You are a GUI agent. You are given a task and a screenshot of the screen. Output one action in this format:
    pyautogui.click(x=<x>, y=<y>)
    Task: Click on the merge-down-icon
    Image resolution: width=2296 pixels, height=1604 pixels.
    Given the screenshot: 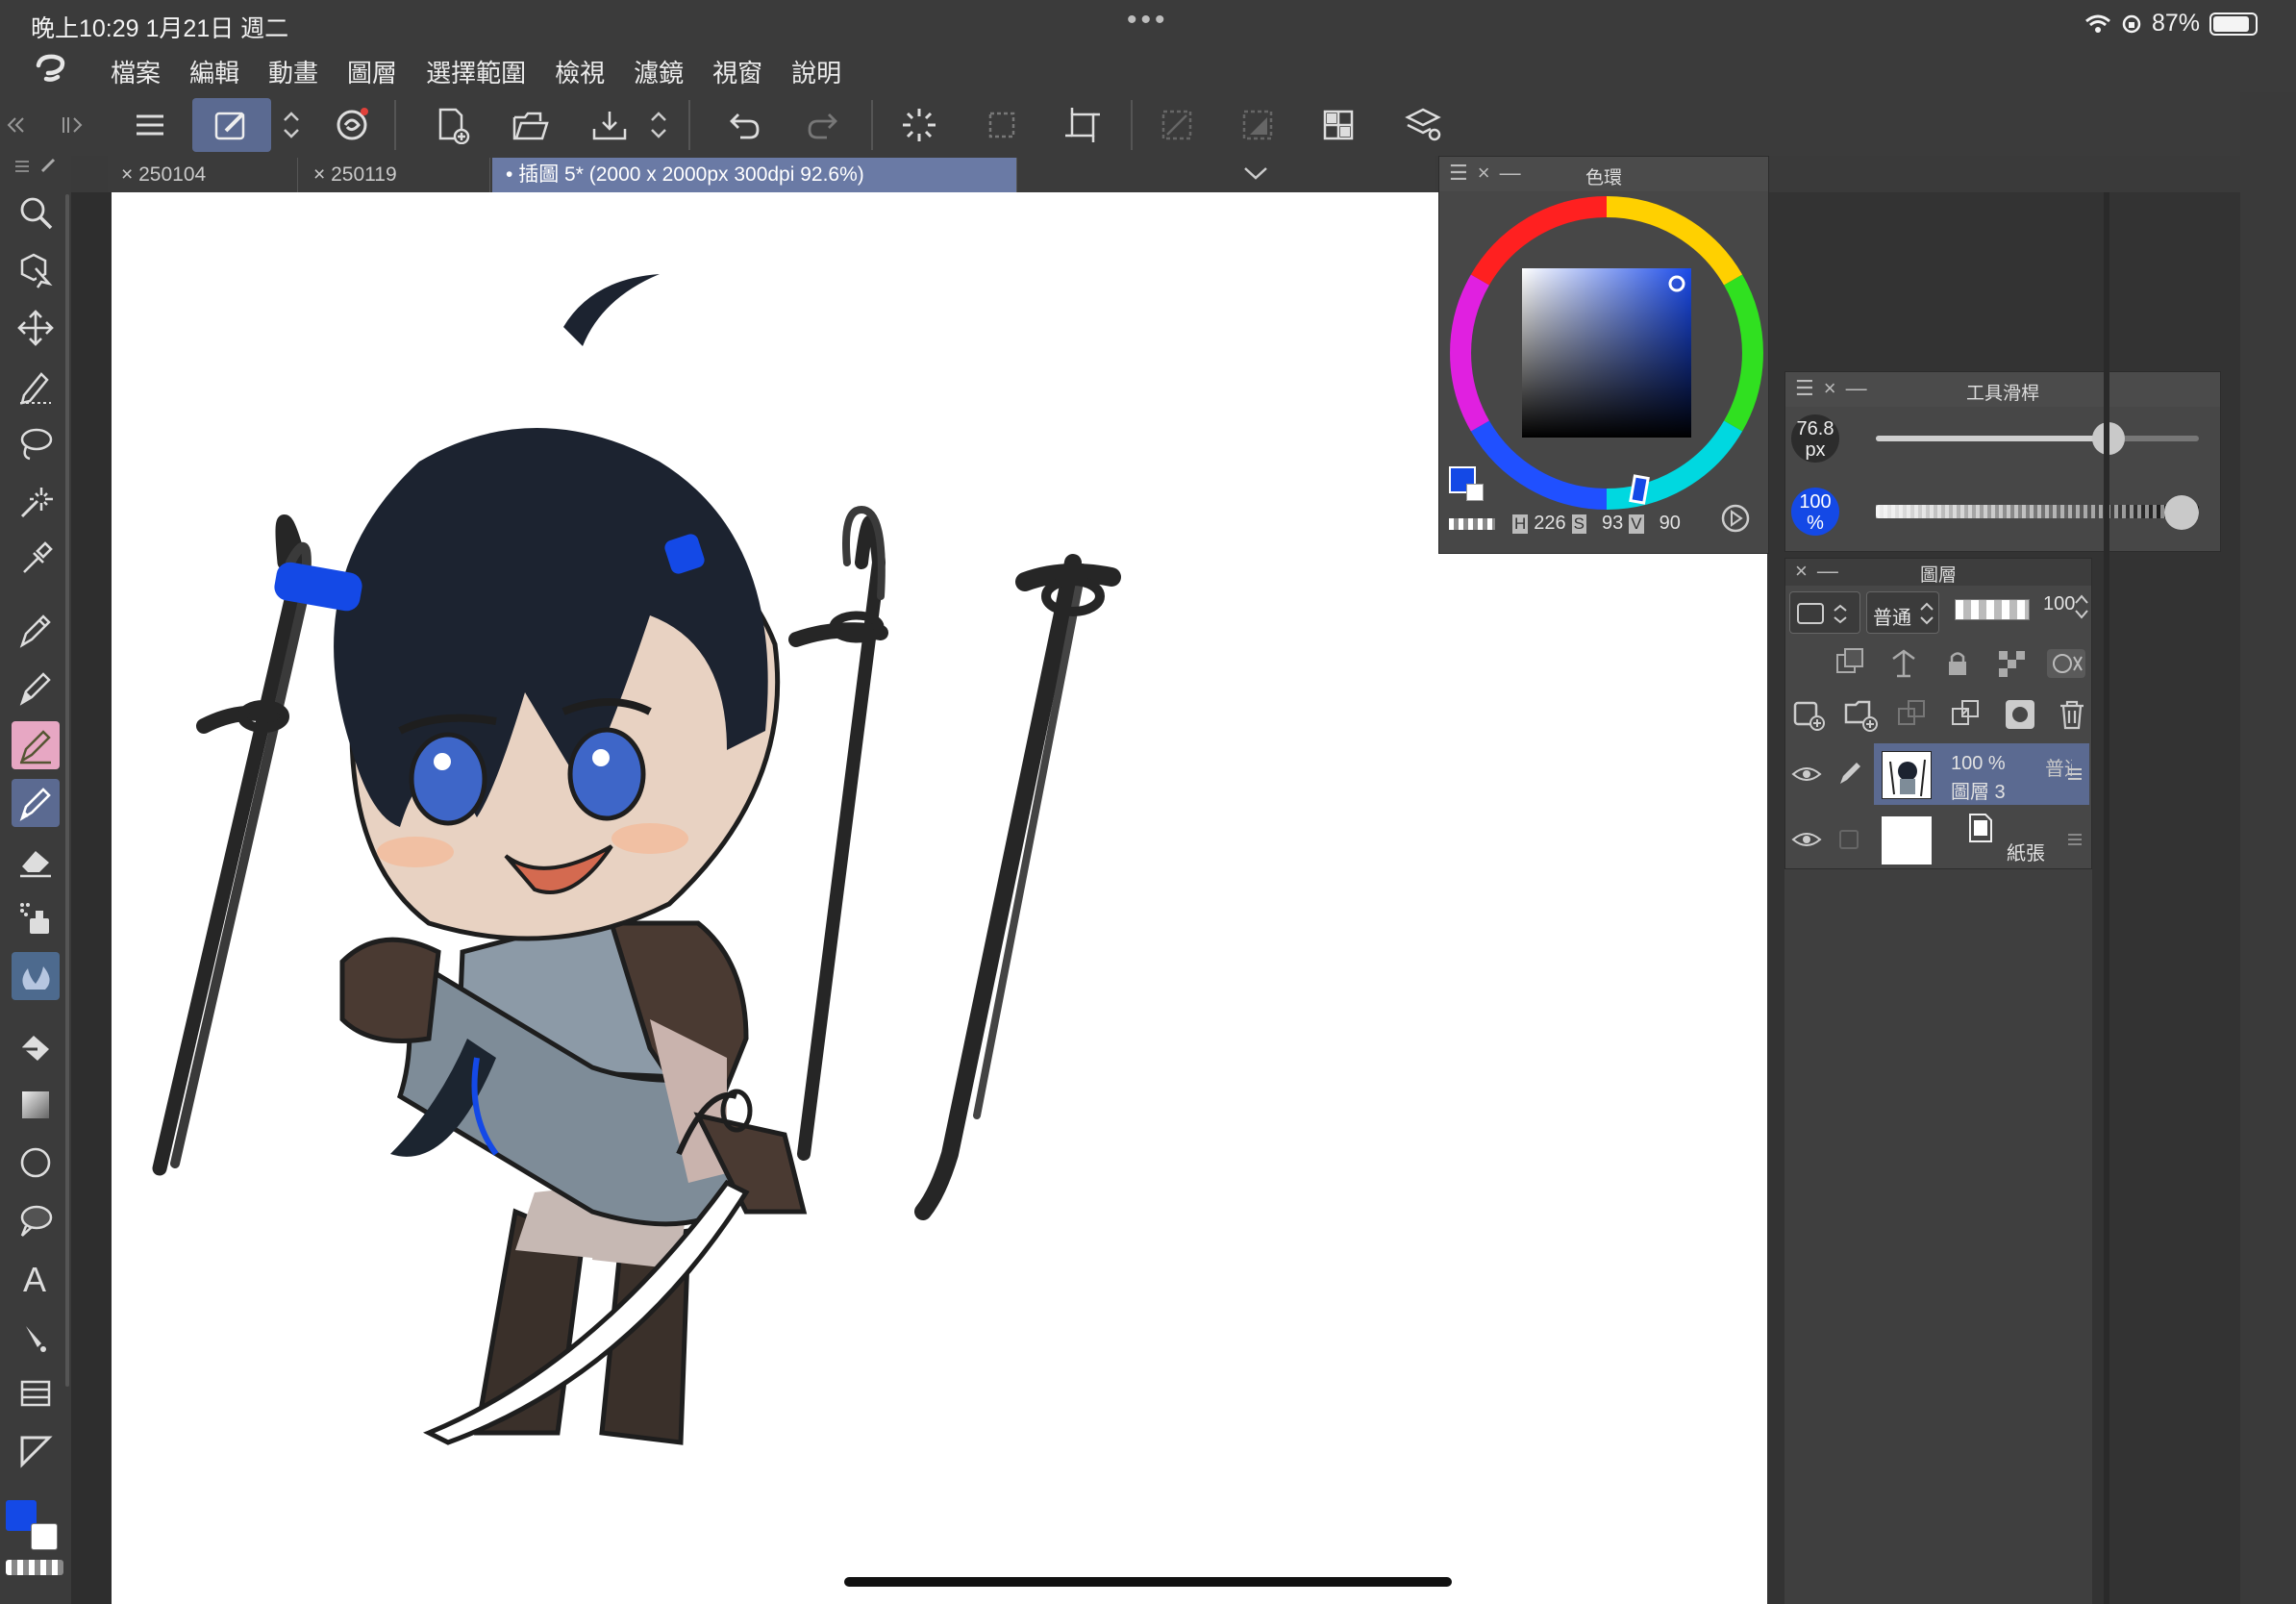 What is the action you would take?
    pyautogui.click(x=1966, y=714)
    